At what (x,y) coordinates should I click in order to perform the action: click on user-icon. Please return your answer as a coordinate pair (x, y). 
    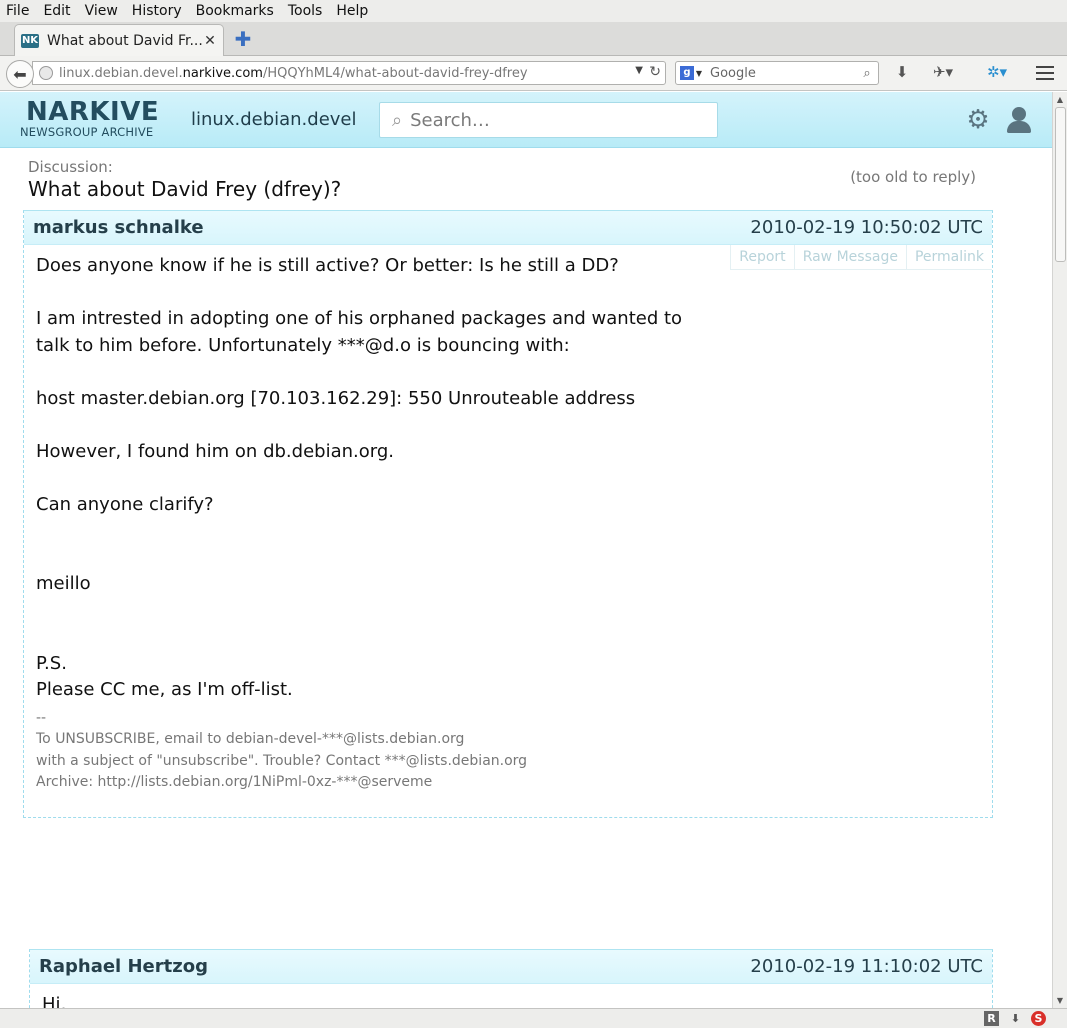
    Looking at the image, I should click on (1019, 120).